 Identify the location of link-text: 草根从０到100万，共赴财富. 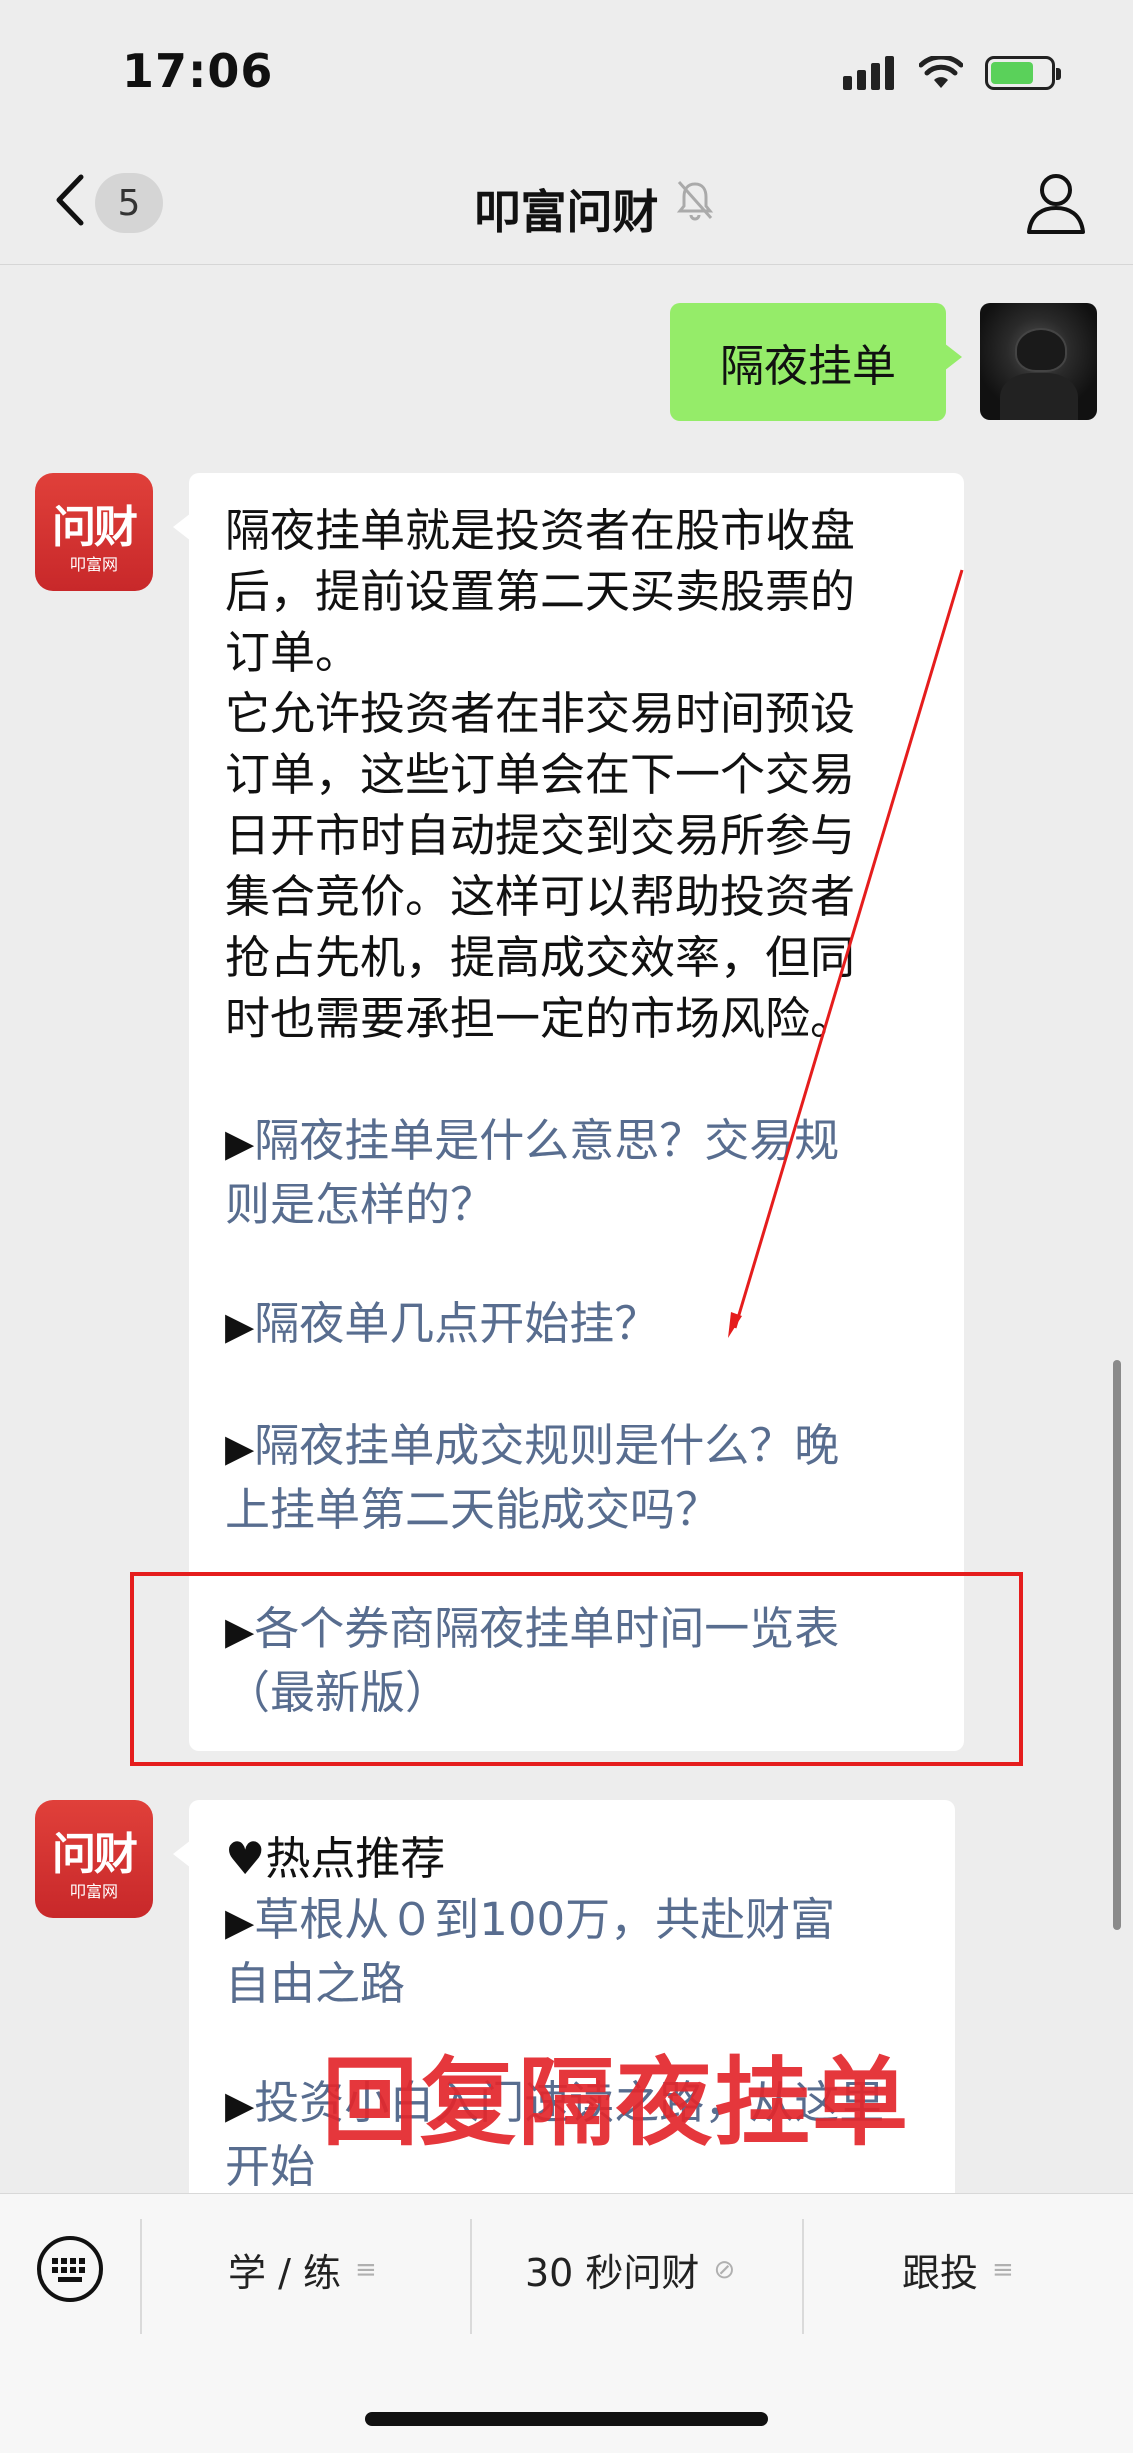
(544, 1919).